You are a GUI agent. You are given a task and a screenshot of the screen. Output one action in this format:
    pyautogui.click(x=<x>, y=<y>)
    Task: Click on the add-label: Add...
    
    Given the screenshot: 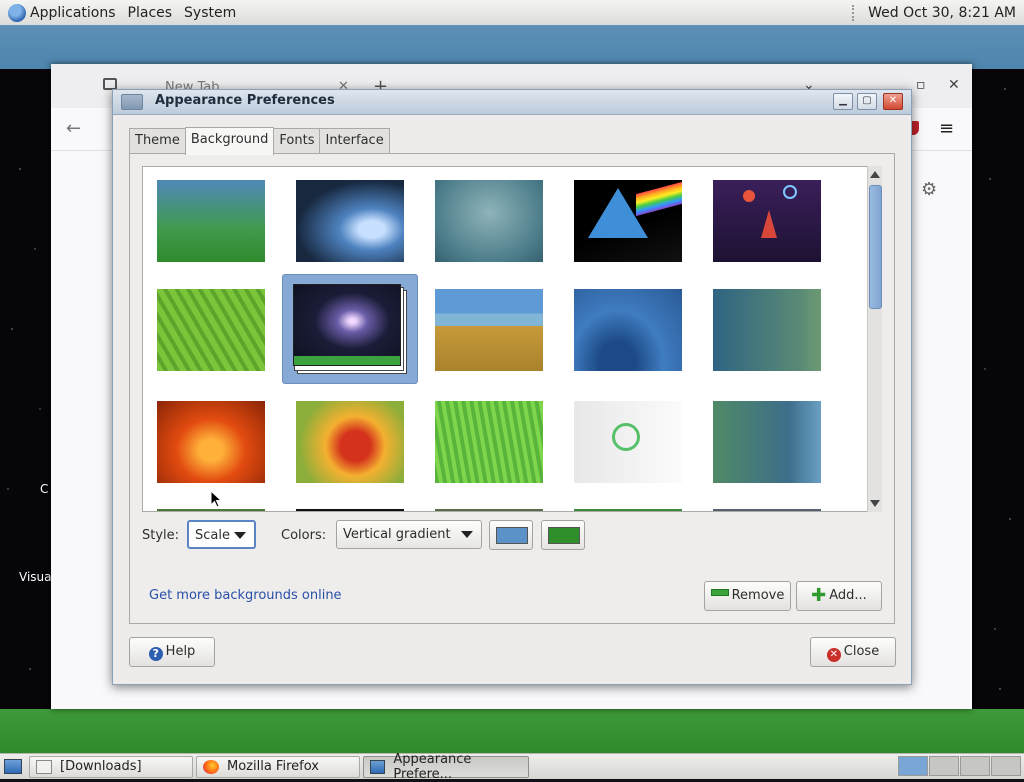 What is the action you would take?
    pyautogui.click(x=848, y=595)
    